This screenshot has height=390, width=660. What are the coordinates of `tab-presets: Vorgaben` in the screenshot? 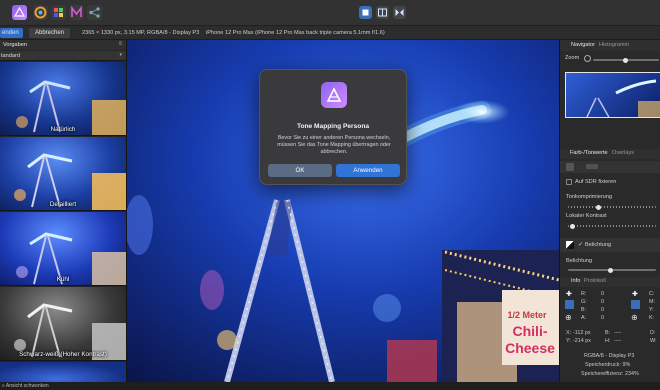 It's located at (15, 45).